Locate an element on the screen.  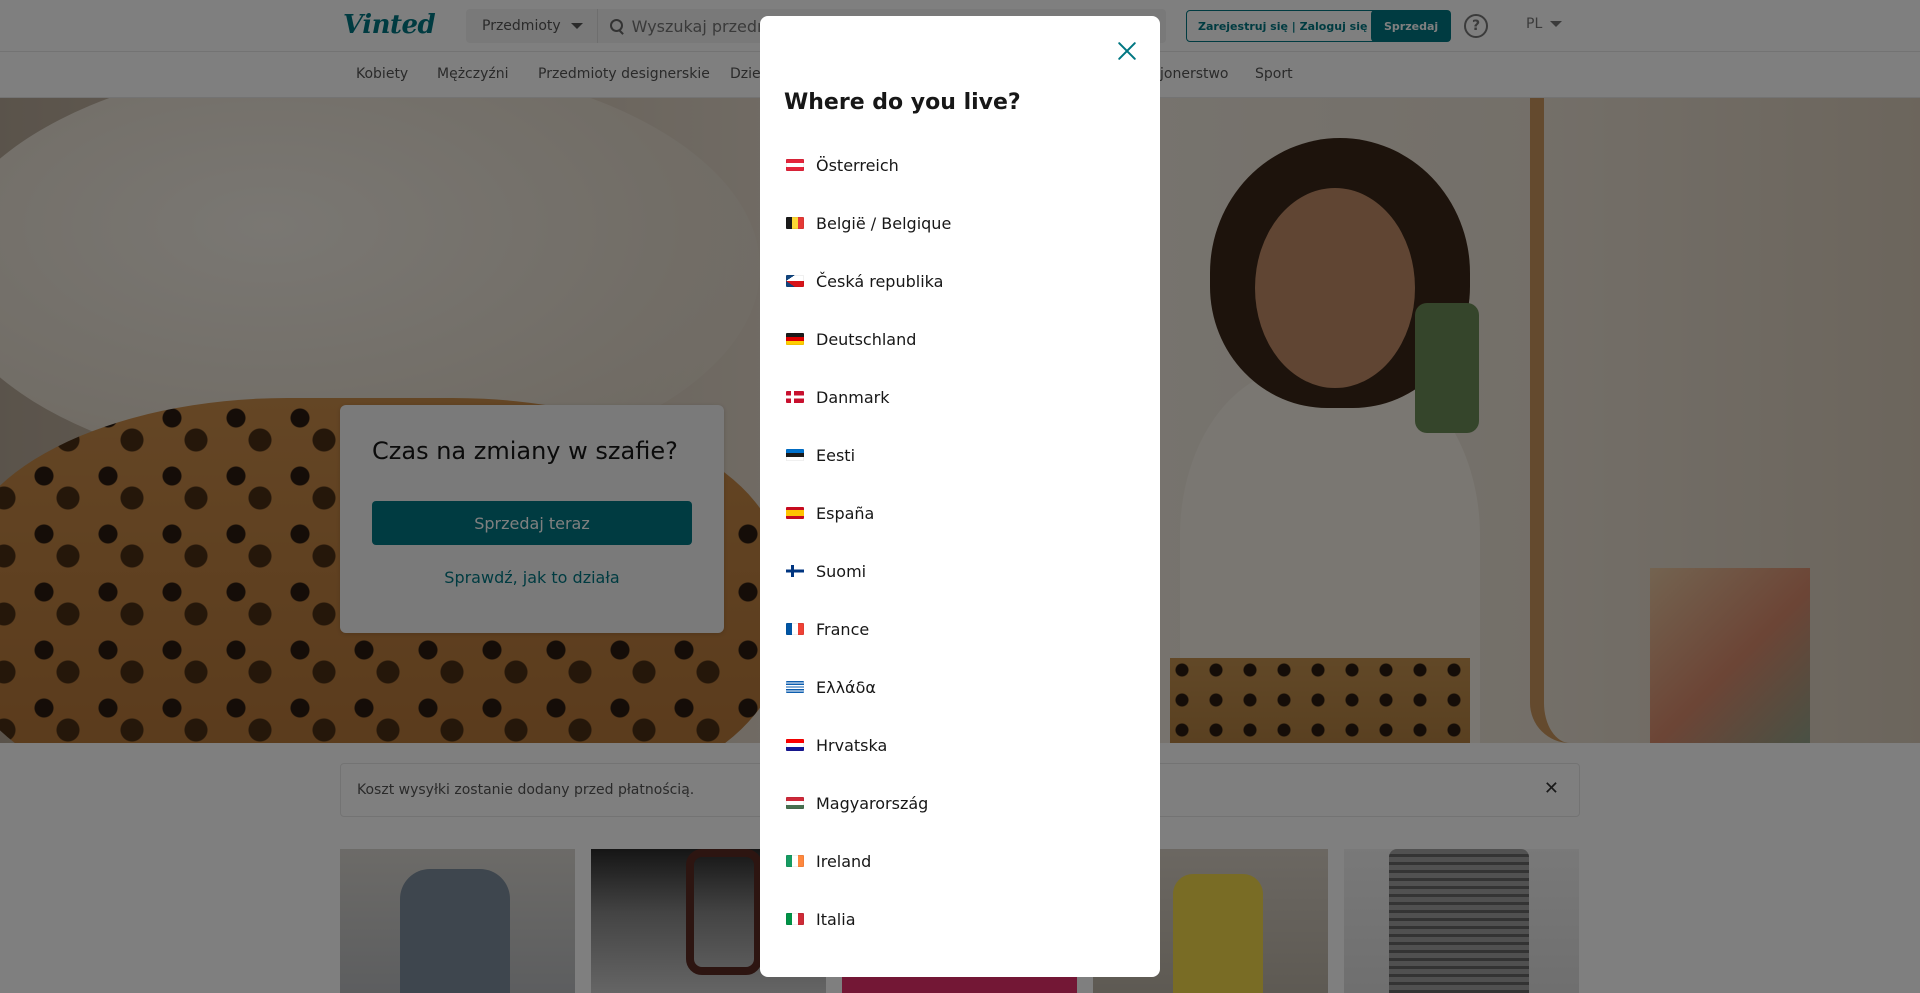
country-option: France is located at coordinates (960, 629).